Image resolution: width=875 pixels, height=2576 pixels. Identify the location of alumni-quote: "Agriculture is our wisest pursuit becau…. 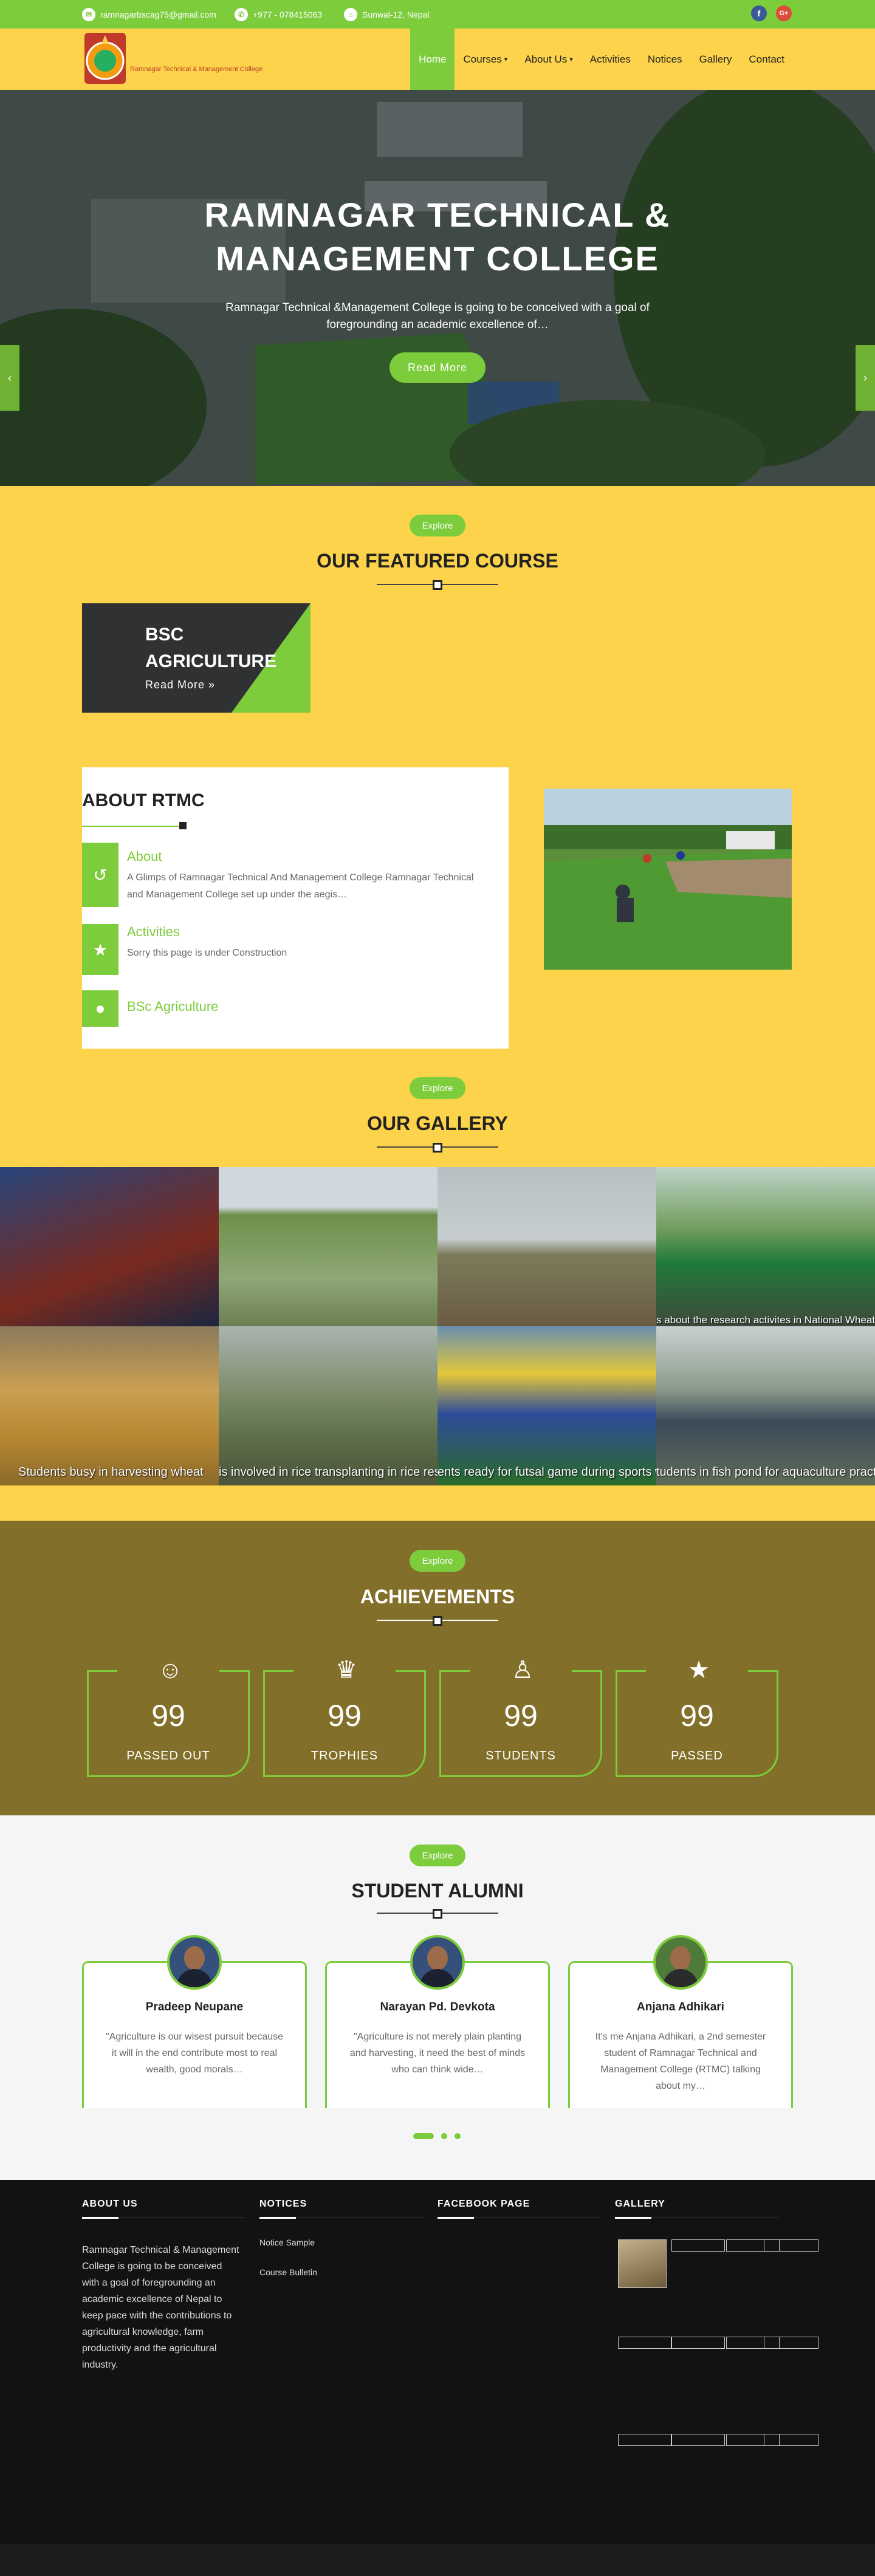
(194, 2053).